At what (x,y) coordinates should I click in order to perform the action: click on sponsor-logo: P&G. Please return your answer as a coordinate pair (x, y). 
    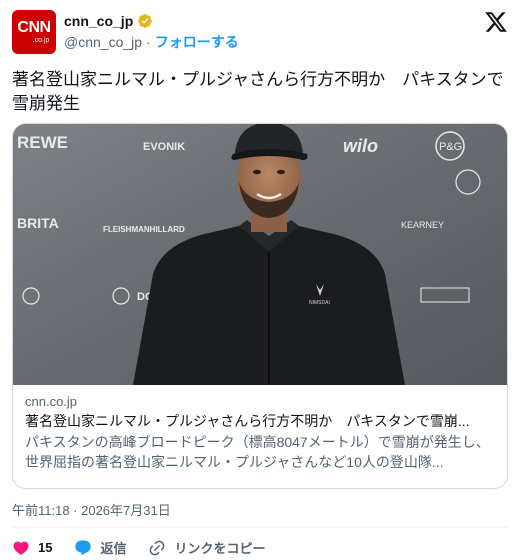
    Looking at the image, I should click on (450, 147).